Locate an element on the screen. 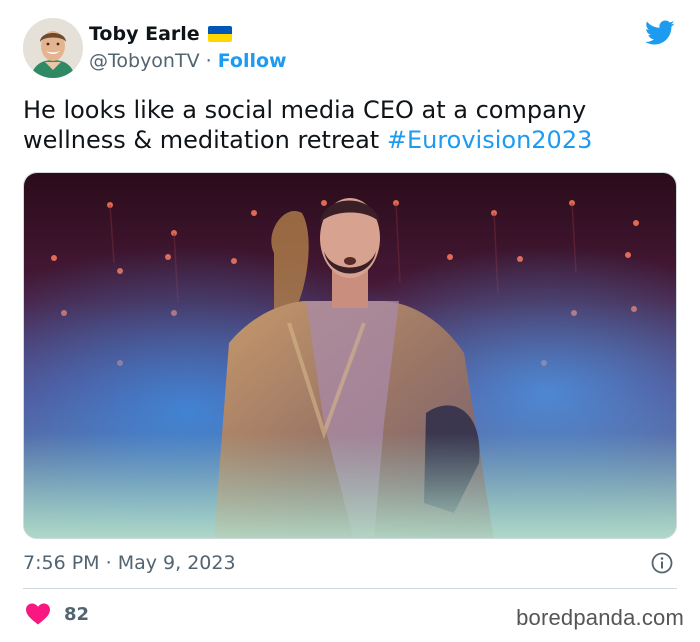 This screenshot has height=642, width=700. heart-icon is located at coordinates (38, 614).